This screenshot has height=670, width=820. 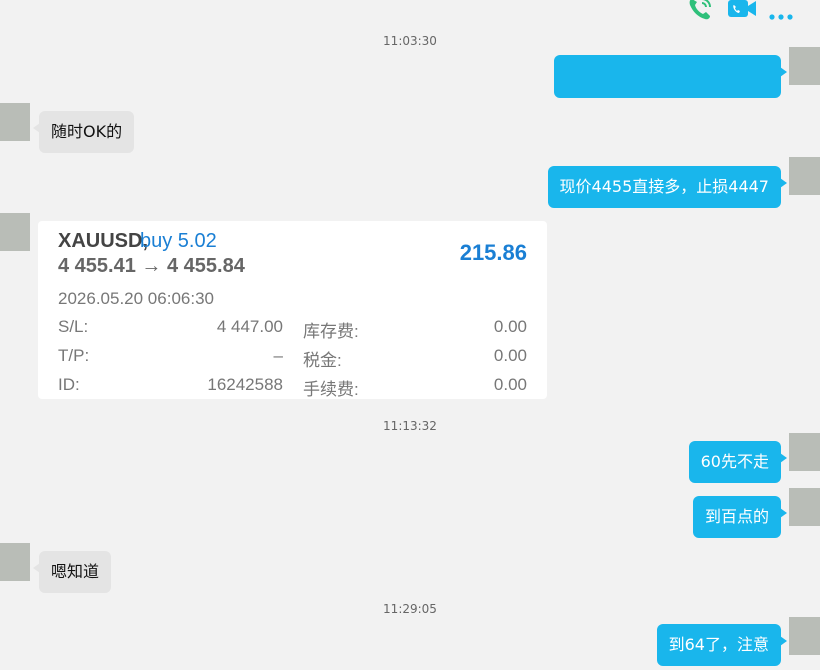 I want to click on message-timestamp: 11:13:32, so click(x=410, y=426).